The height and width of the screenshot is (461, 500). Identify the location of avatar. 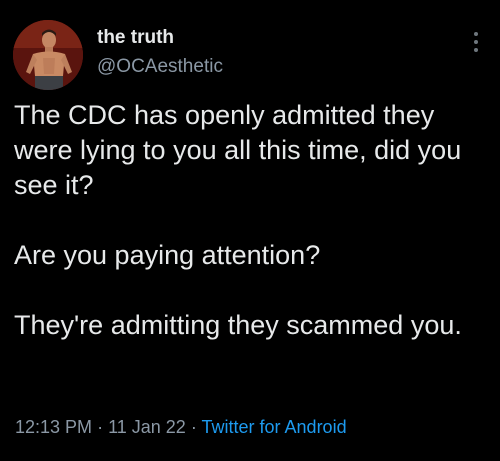
(48, 55).